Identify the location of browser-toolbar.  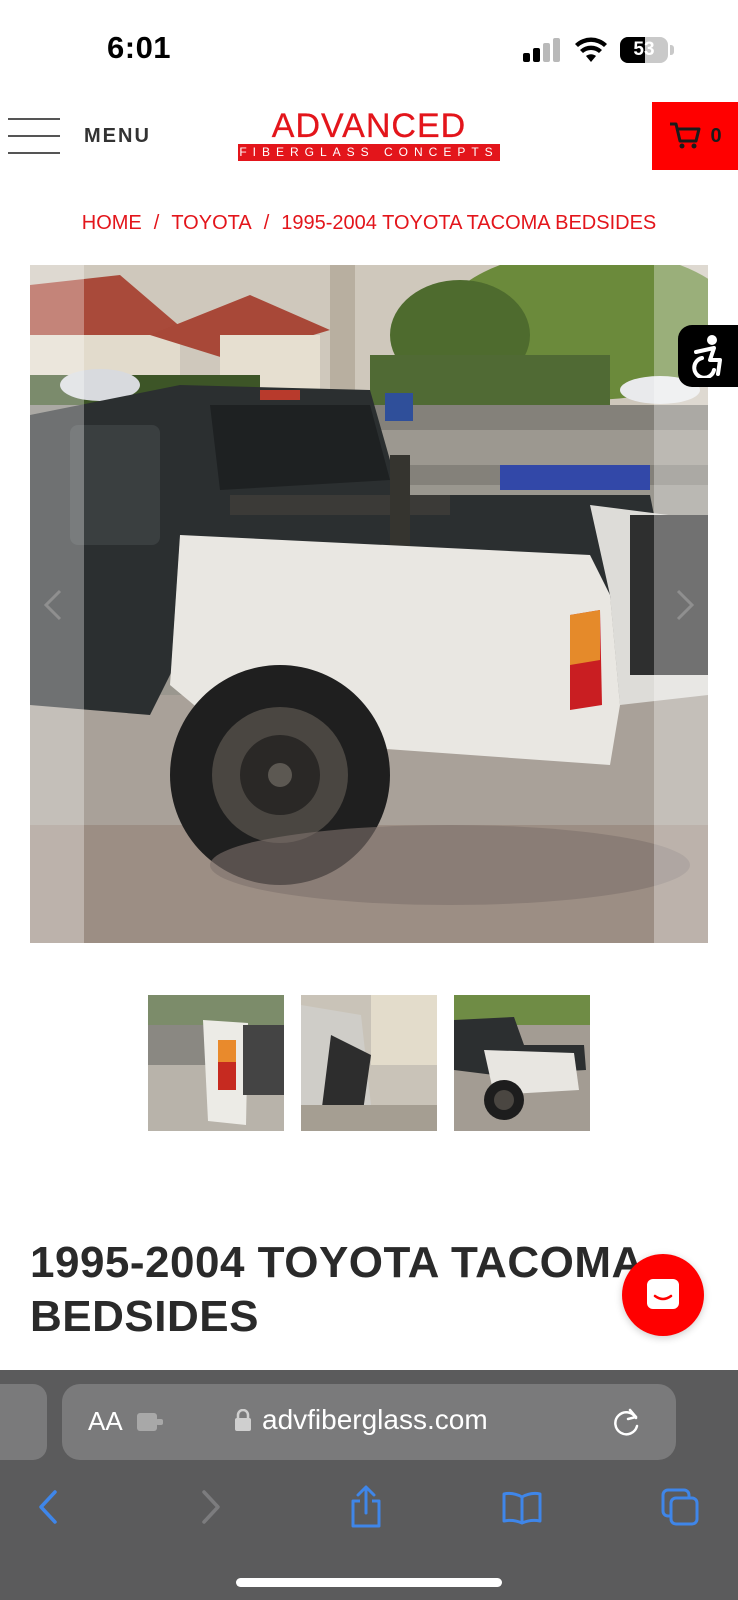
(369, 1512).